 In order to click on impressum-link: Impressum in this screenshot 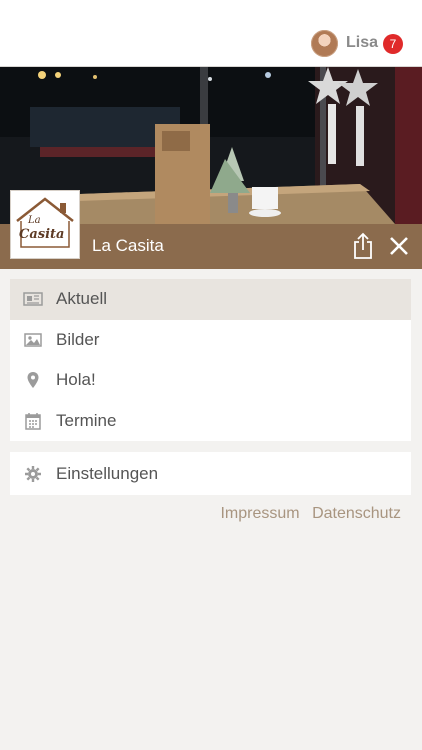, I will do `click(259, 513)`.